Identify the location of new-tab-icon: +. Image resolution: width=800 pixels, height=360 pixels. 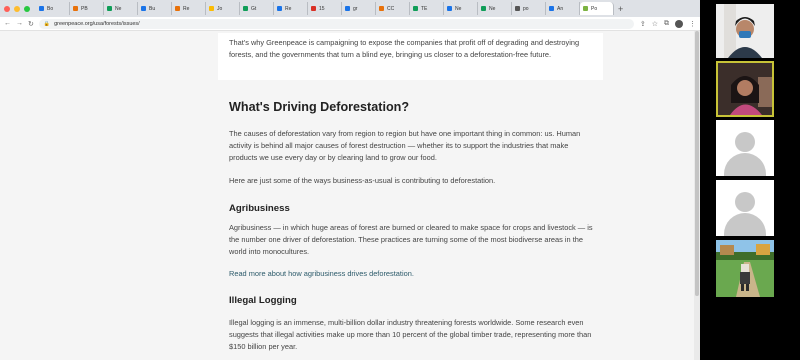
(620, 9).